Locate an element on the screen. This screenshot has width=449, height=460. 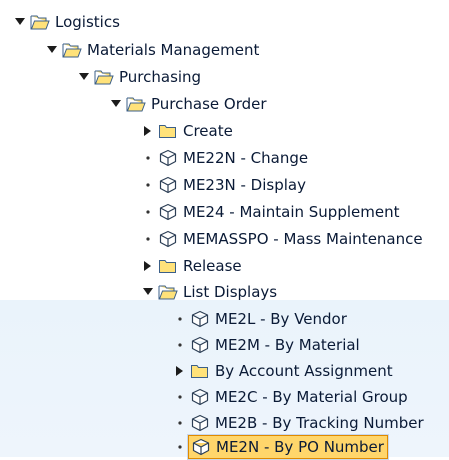
tree-node-label: MEMASSPO - Mass Maintenance is located at coordinates (303, 239).